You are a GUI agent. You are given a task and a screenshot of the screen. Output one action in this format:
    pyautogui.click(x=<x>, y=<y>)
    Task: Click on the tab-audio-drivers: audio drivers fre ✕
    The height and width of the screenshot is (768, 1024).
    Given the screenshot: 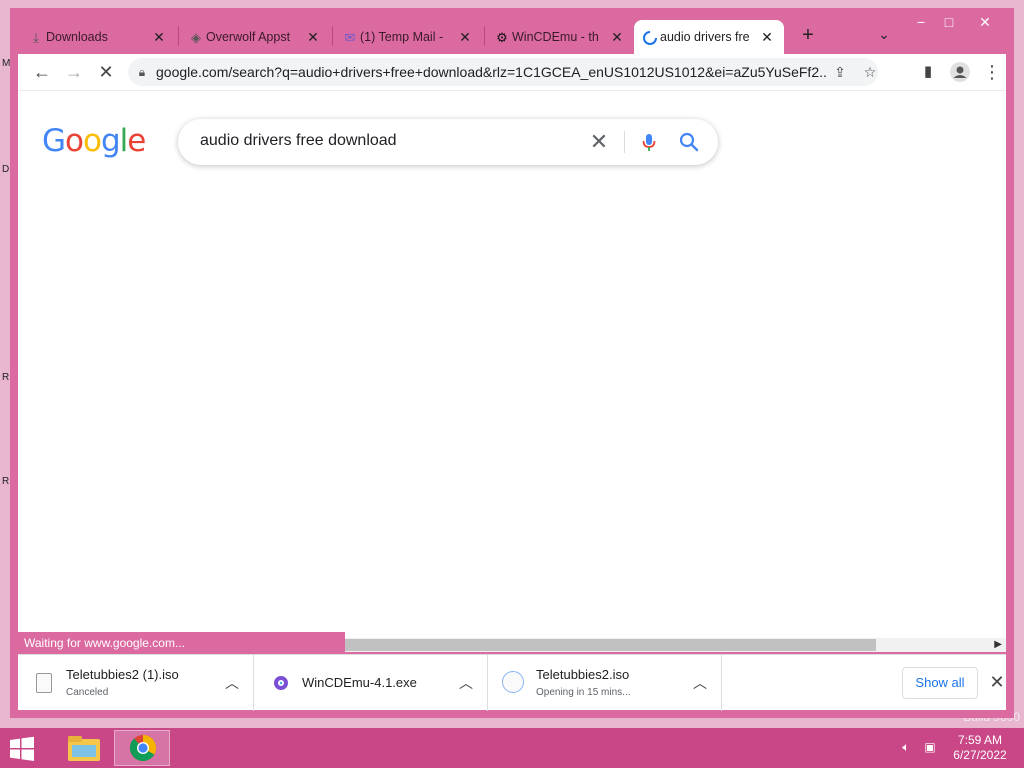 What is the action you would take?
    pyautogui.click(x=709, y=37)
    